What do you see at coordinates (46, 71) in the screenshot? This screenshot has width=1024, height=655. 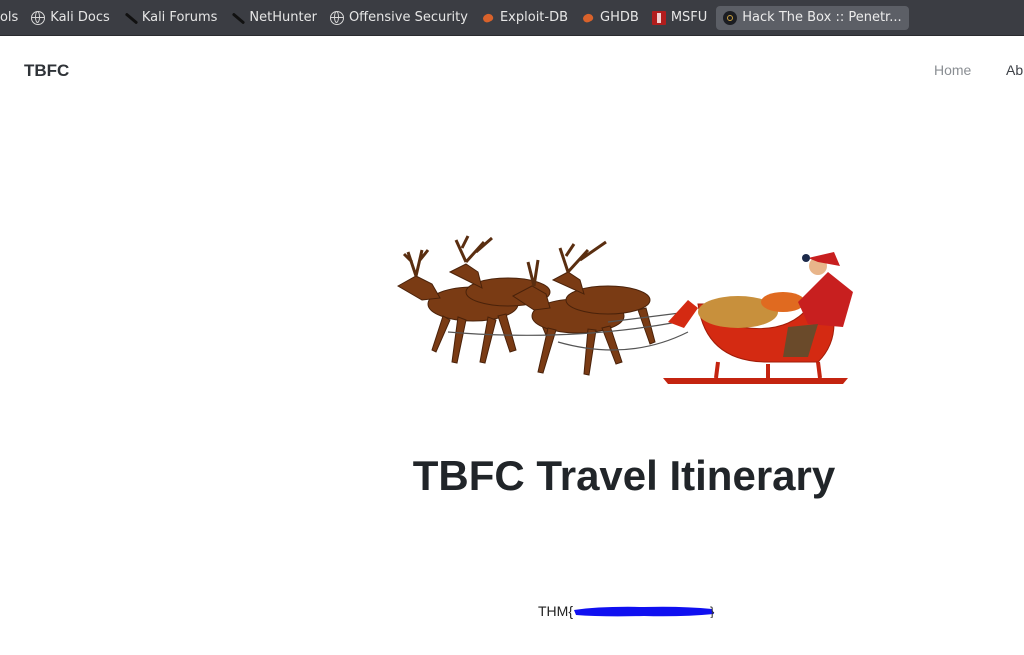 I see `brand-logo: TBFC` at bounding box center [46, 71].